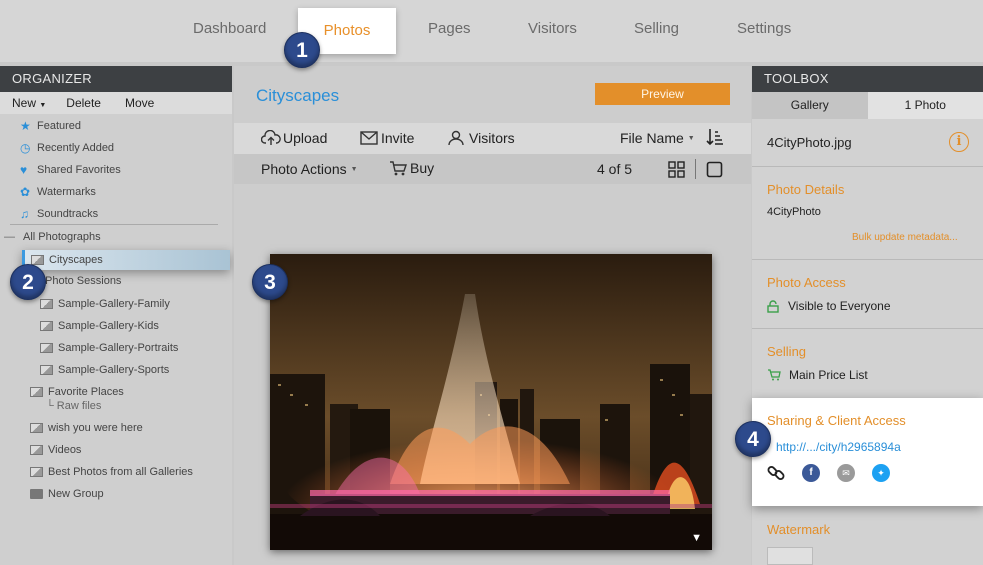 The image size is (983, 565). I want to click on callout-badge-2: 2, so click(28, 282).